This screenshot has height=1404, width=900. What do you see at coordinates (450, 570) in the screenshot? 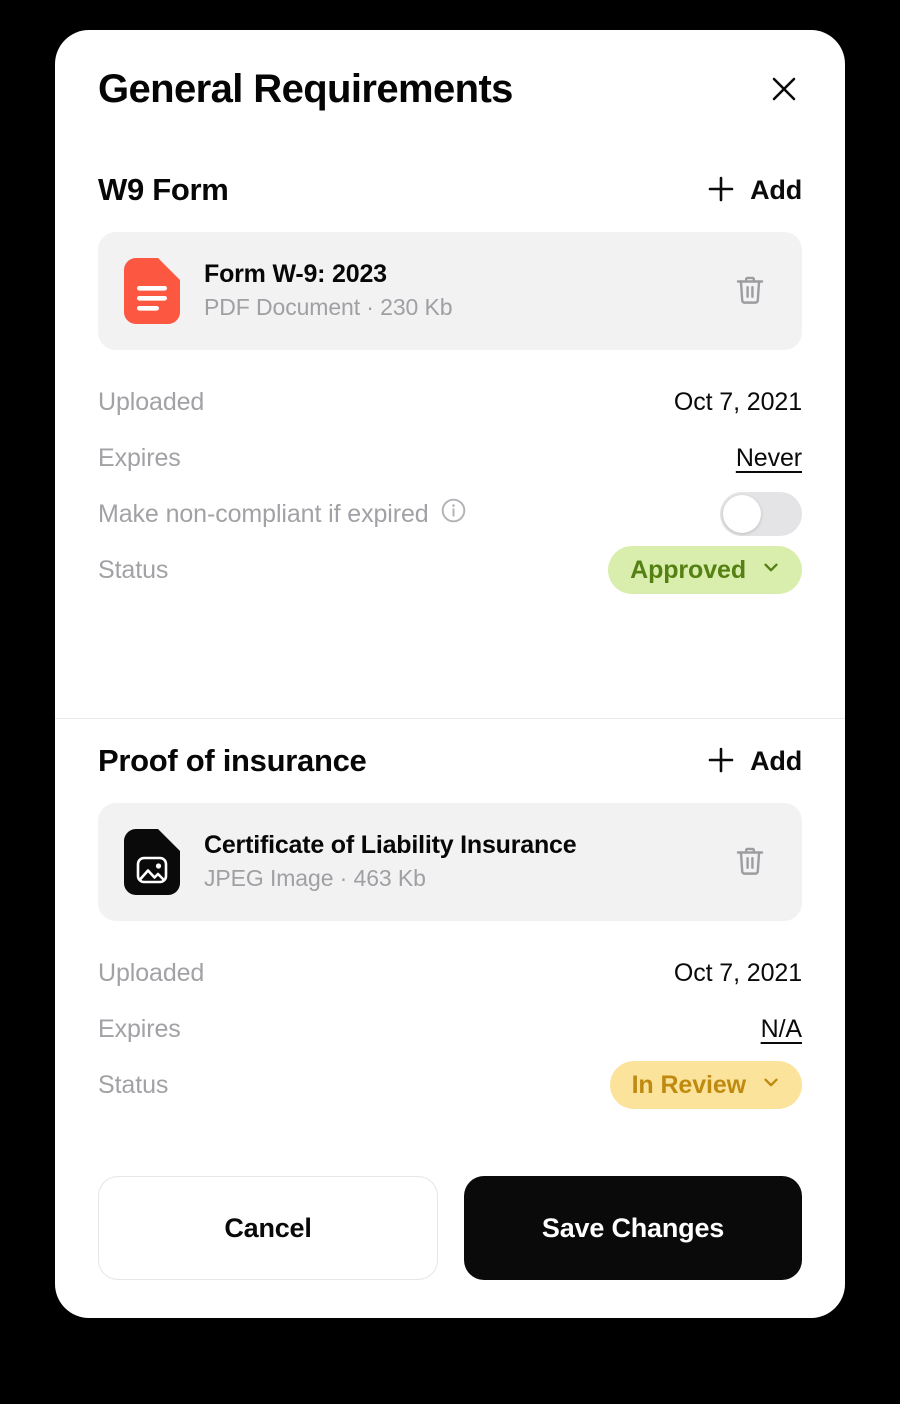
I see `row-status-w9: Status Approved` at bounding box center [450, 570].